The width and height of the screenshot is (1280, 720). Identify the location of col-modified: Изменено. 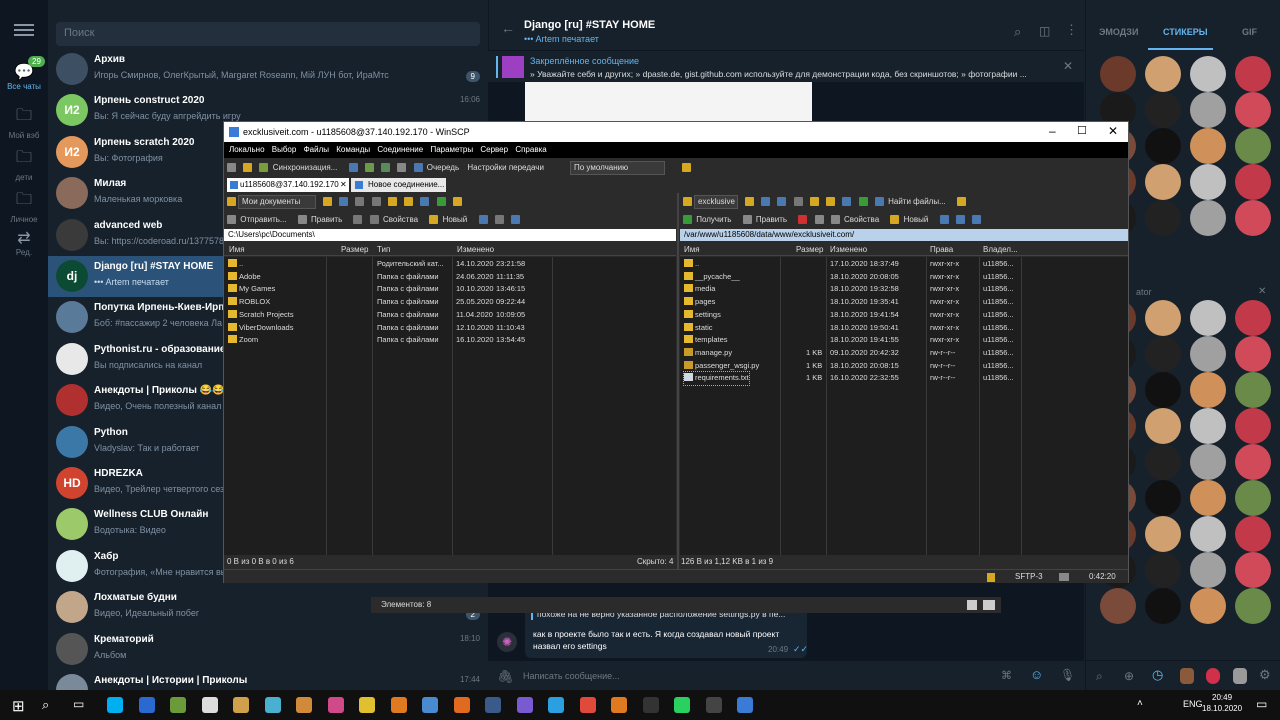
(848, 249).